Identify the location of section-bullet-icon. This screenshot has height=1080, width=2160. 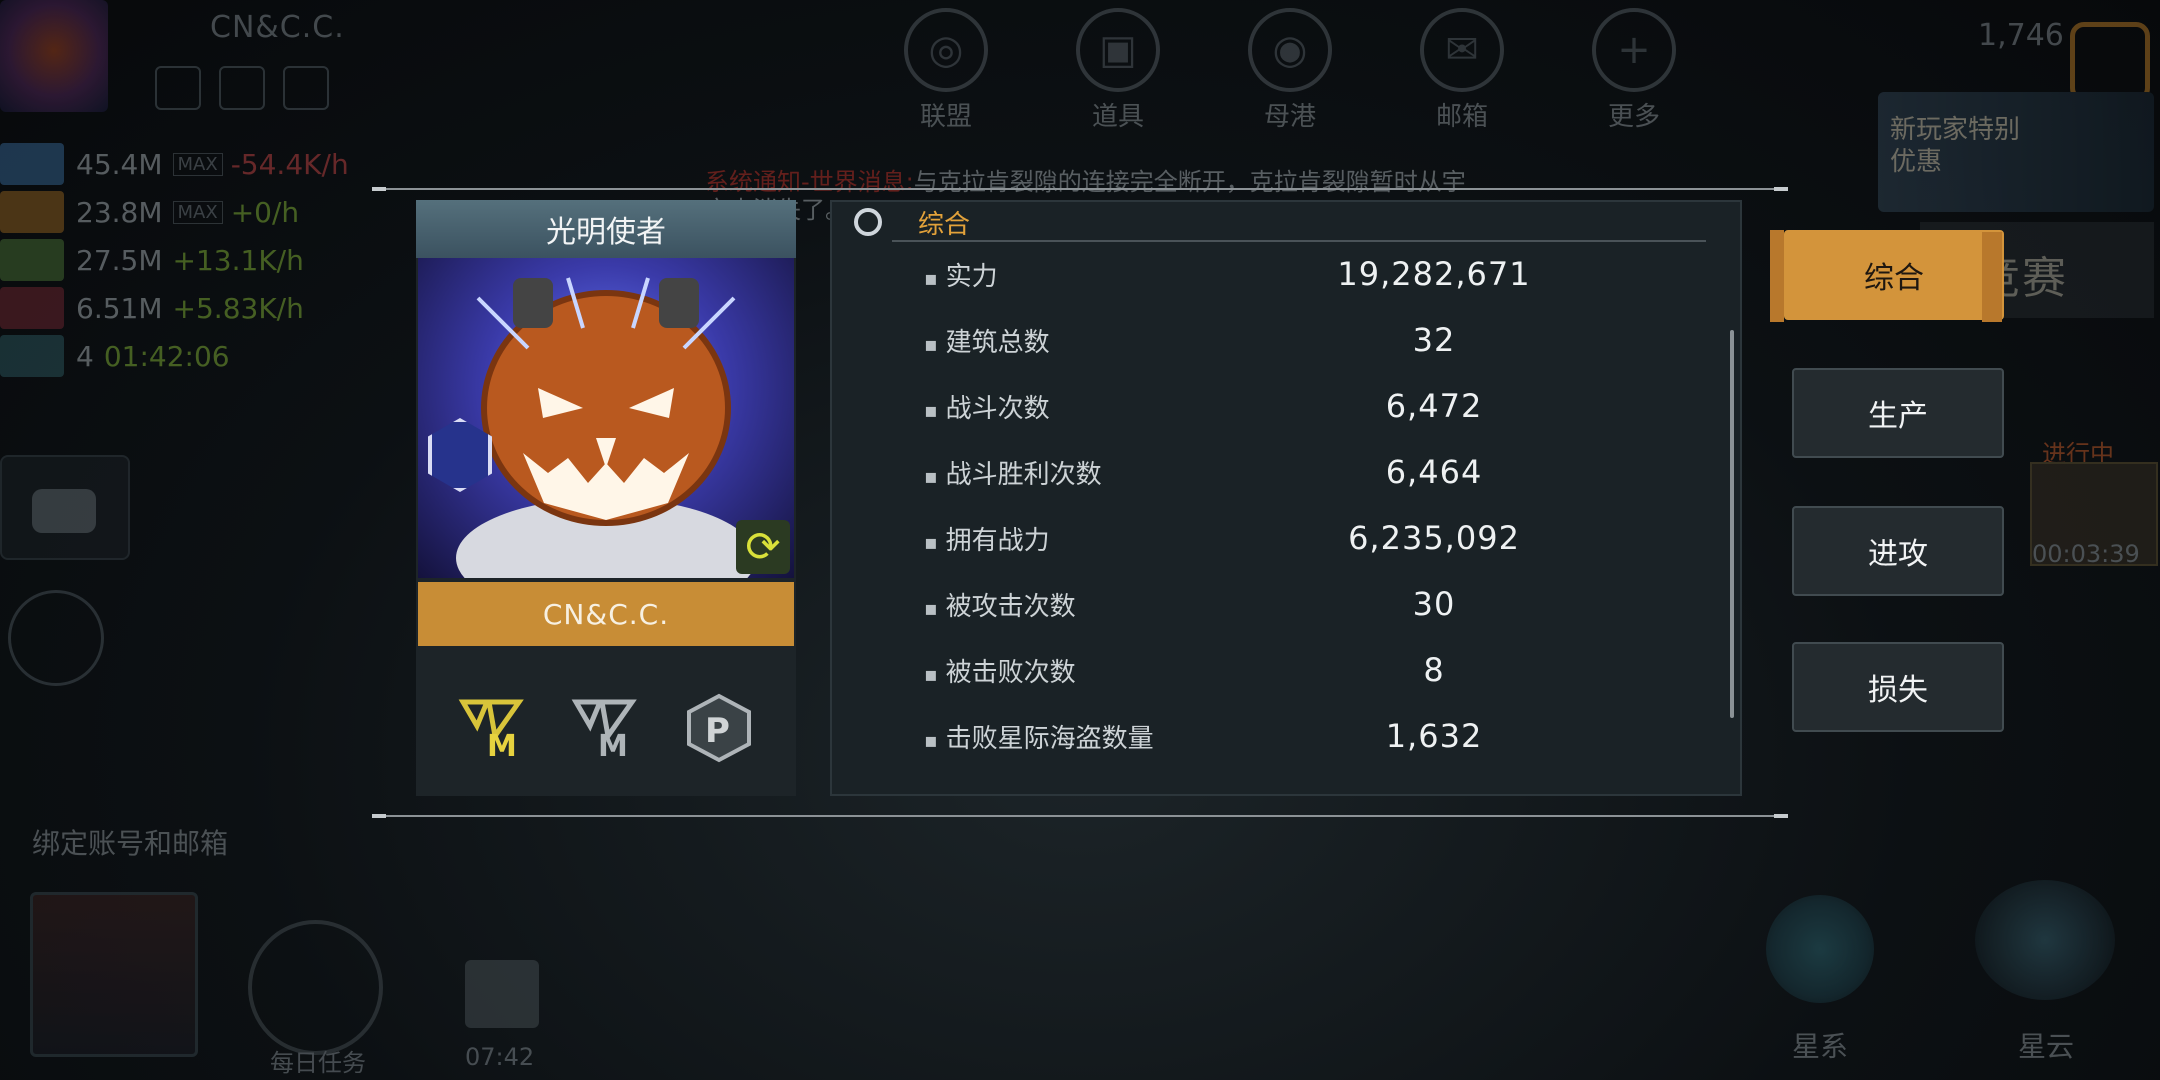
(868, 222).